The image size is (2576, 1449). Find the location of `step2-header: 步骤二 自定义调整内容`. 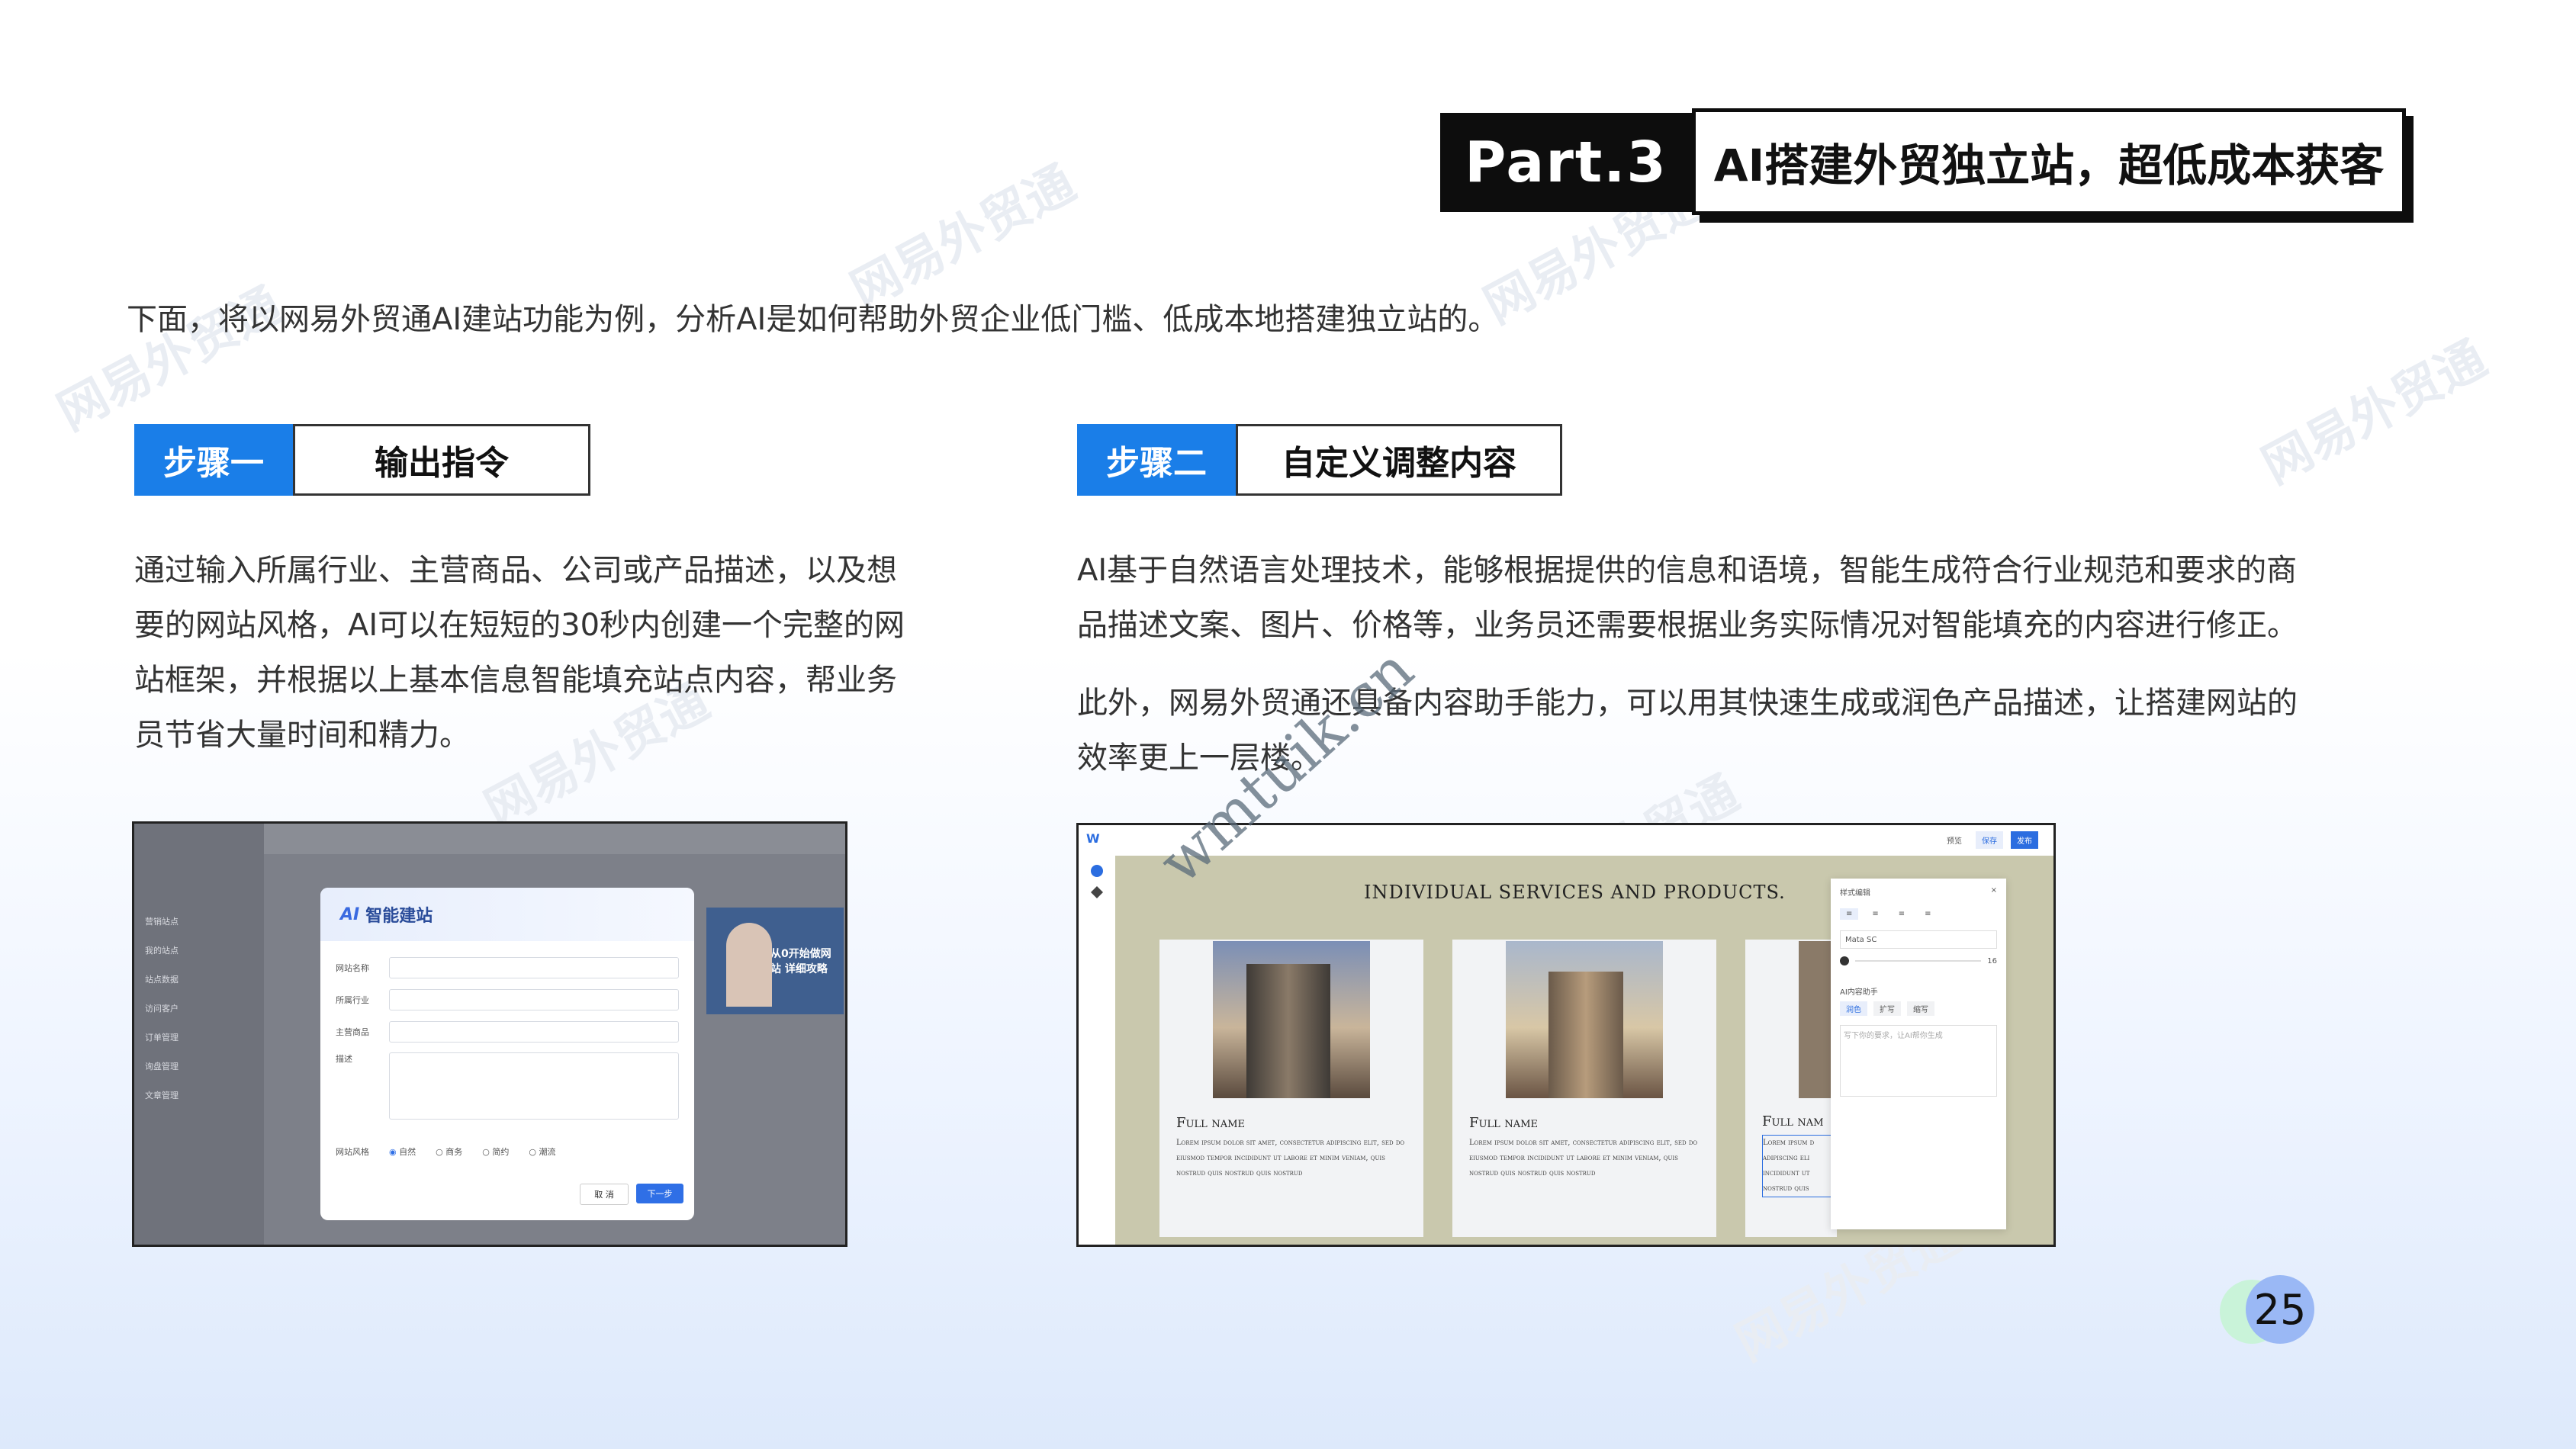

step2-header: 步骤二 自定义调整内容 is located at coordinates (1319, 460).